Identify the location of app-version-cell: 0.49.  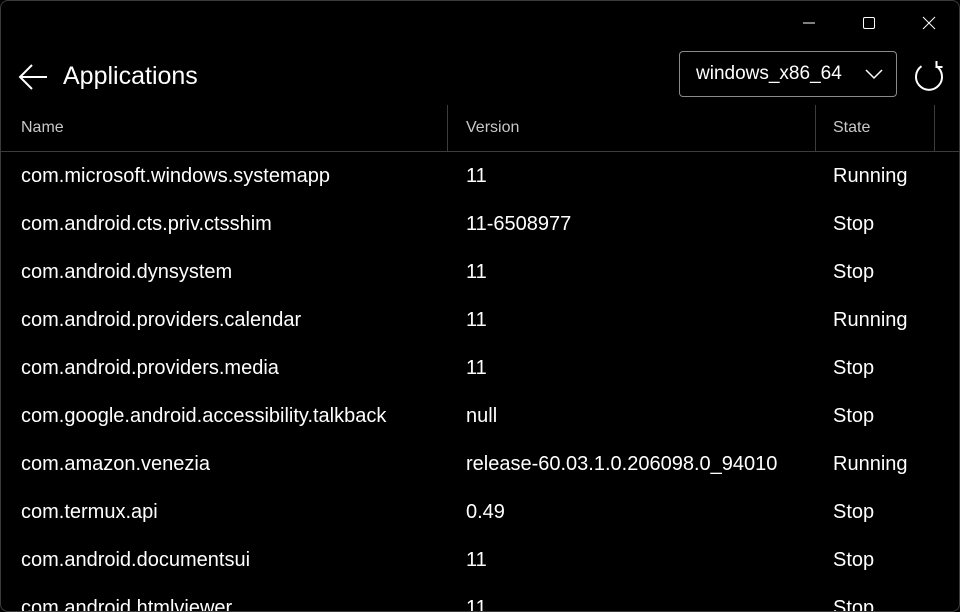
(485, 512).